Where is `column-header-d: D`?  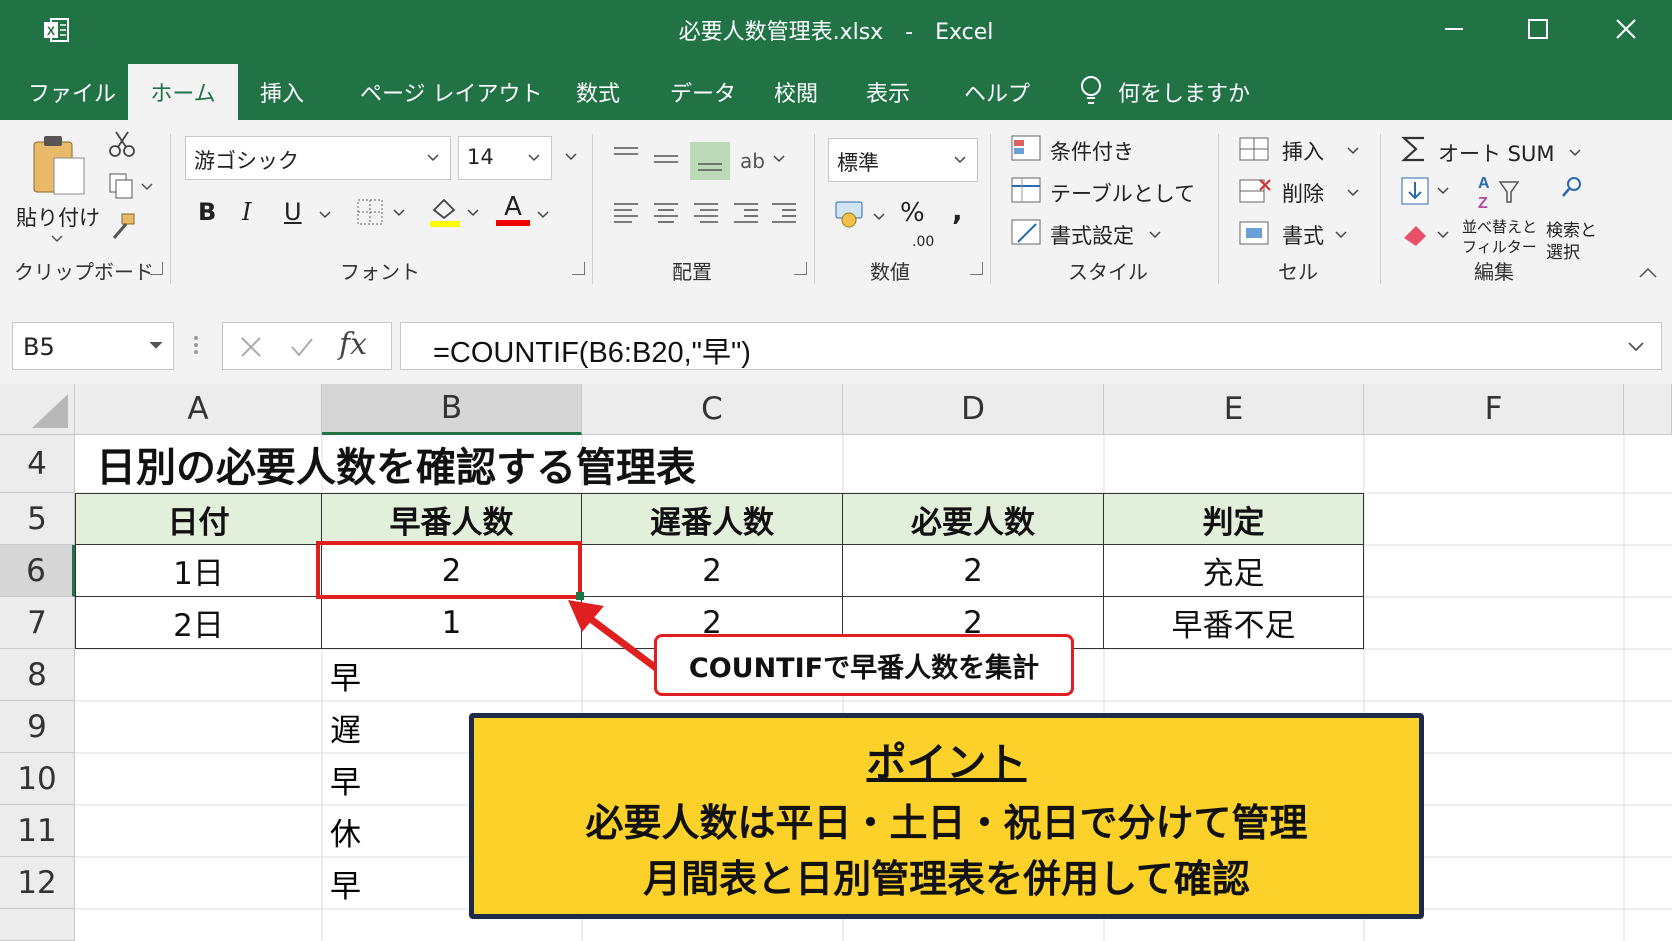 column-header-d: D is located at coordinates (973, 409).